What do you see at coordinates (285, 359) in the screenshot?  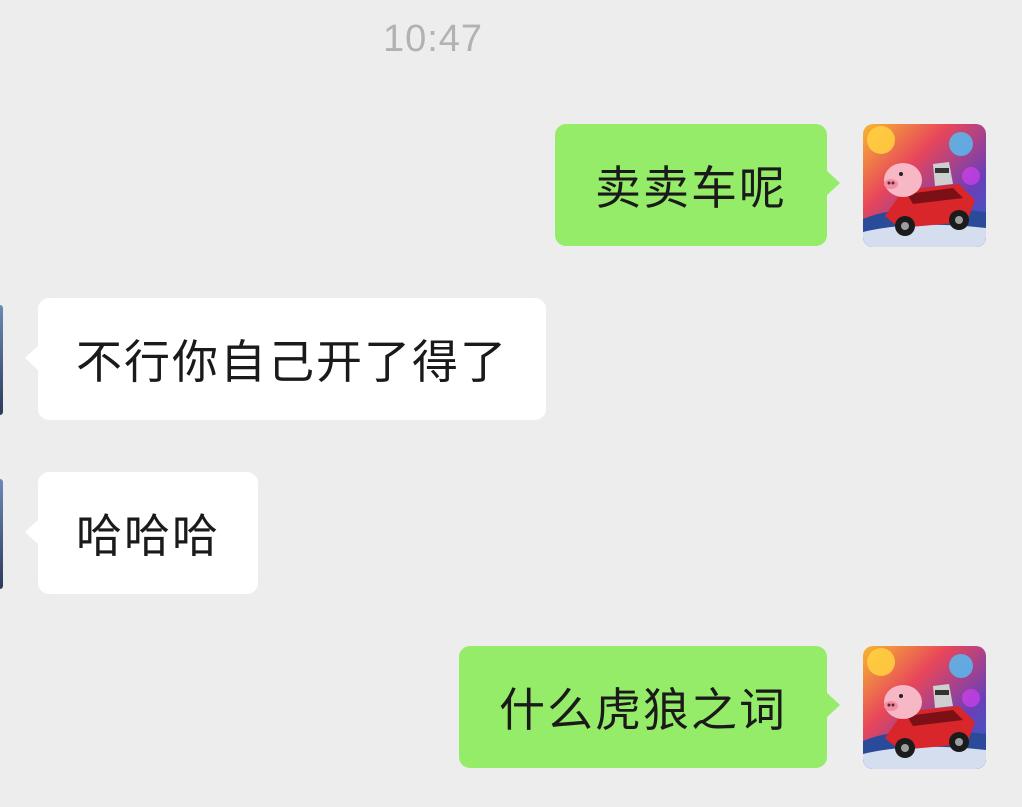 I see `message-bubble-incoming: 不行你自己开了得了` at bounding box center [285, 359].